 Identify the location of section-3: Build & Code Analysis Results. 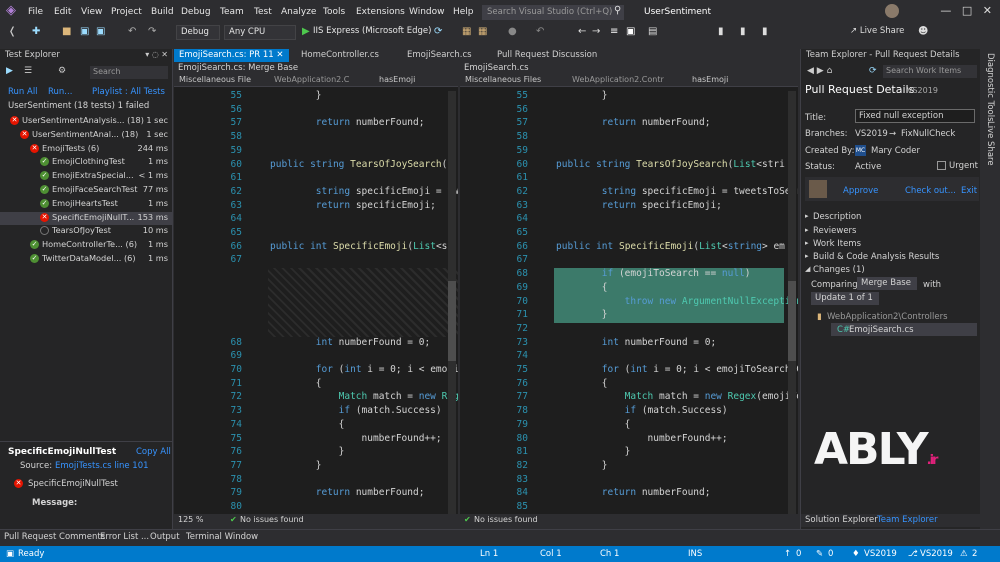
(876, 257).